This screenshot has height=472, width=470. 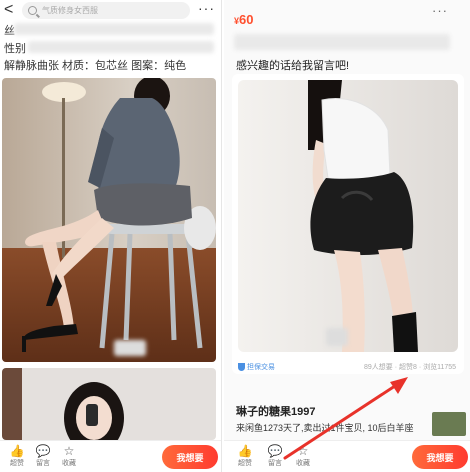 What do you see at coordinates (293, 66) in the screenshot?
I see `description-text: 感兴趣的话给我留言吧!` at bounding box center [293, 66].